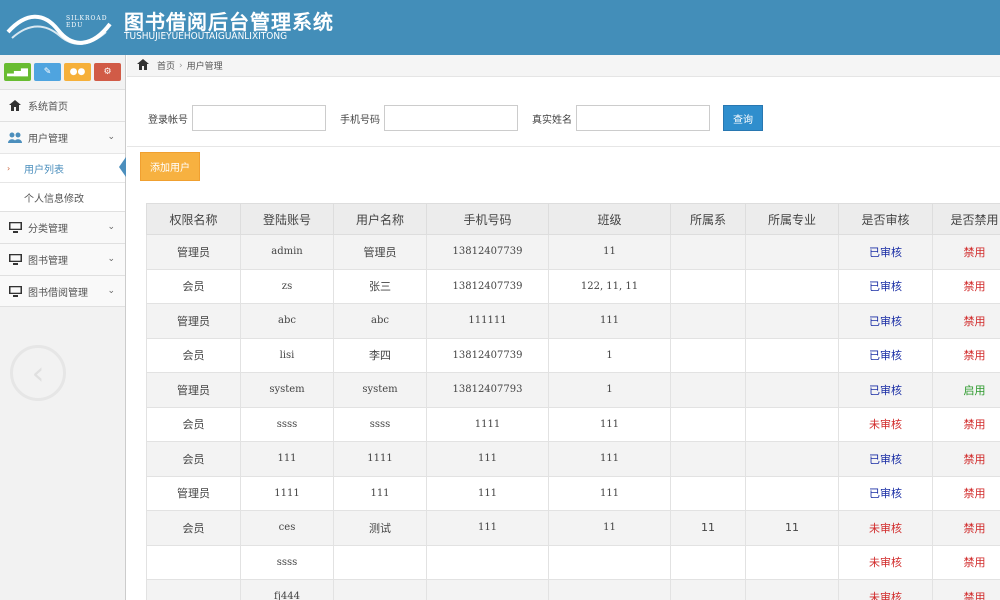 The width and height of the screenshot is (1000, 600). What do you see at coordinates (168, 120) in the screenshot?
I see `login-account-label: 登录帐号` at bounding box center [168, 120].